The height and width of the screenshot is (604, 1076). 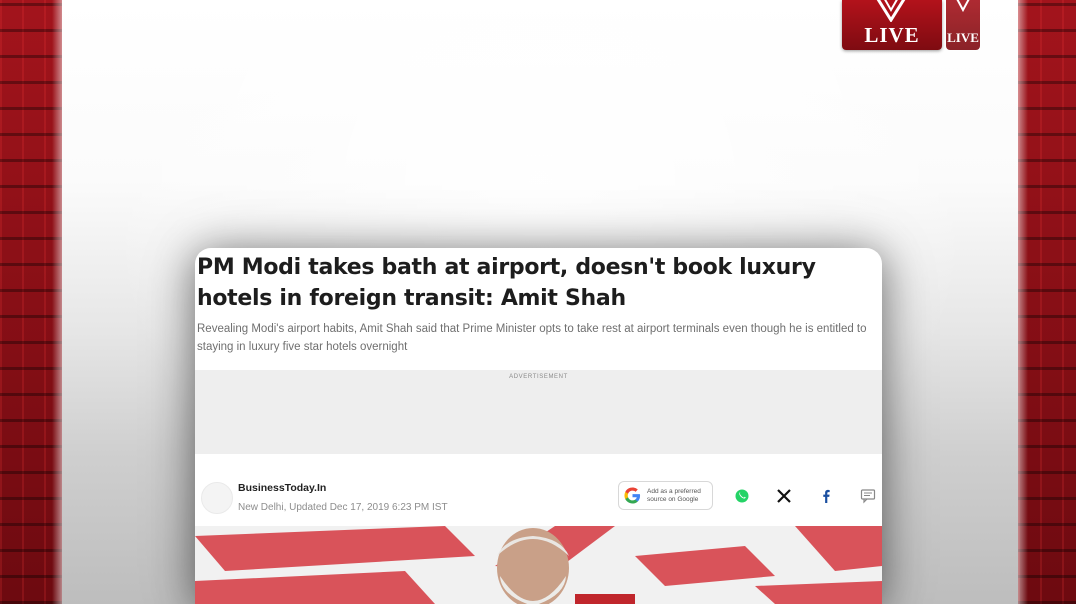 I want to click on logo-live-text: LIVE, so click(x=892, y=35).